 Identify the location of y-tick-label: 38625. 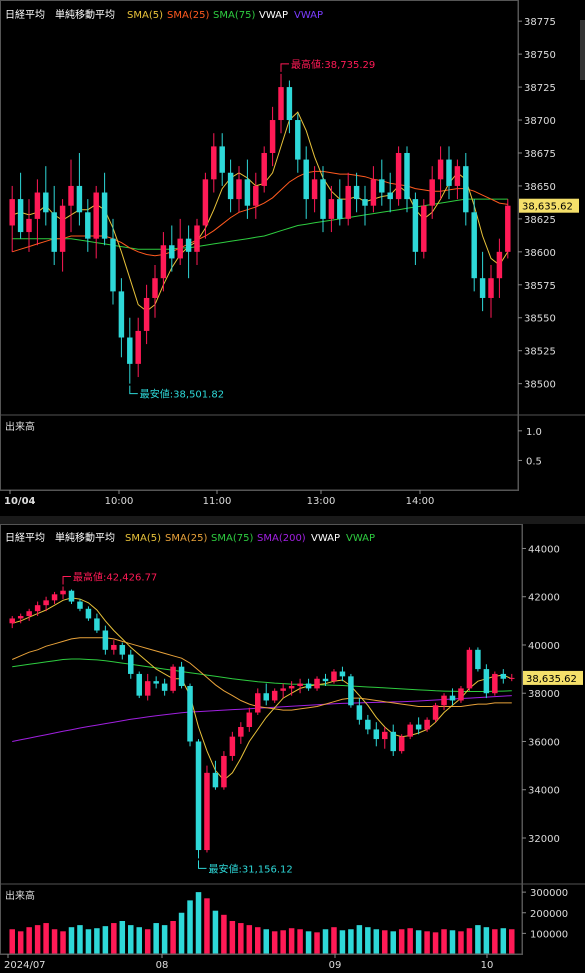
(540, 220).